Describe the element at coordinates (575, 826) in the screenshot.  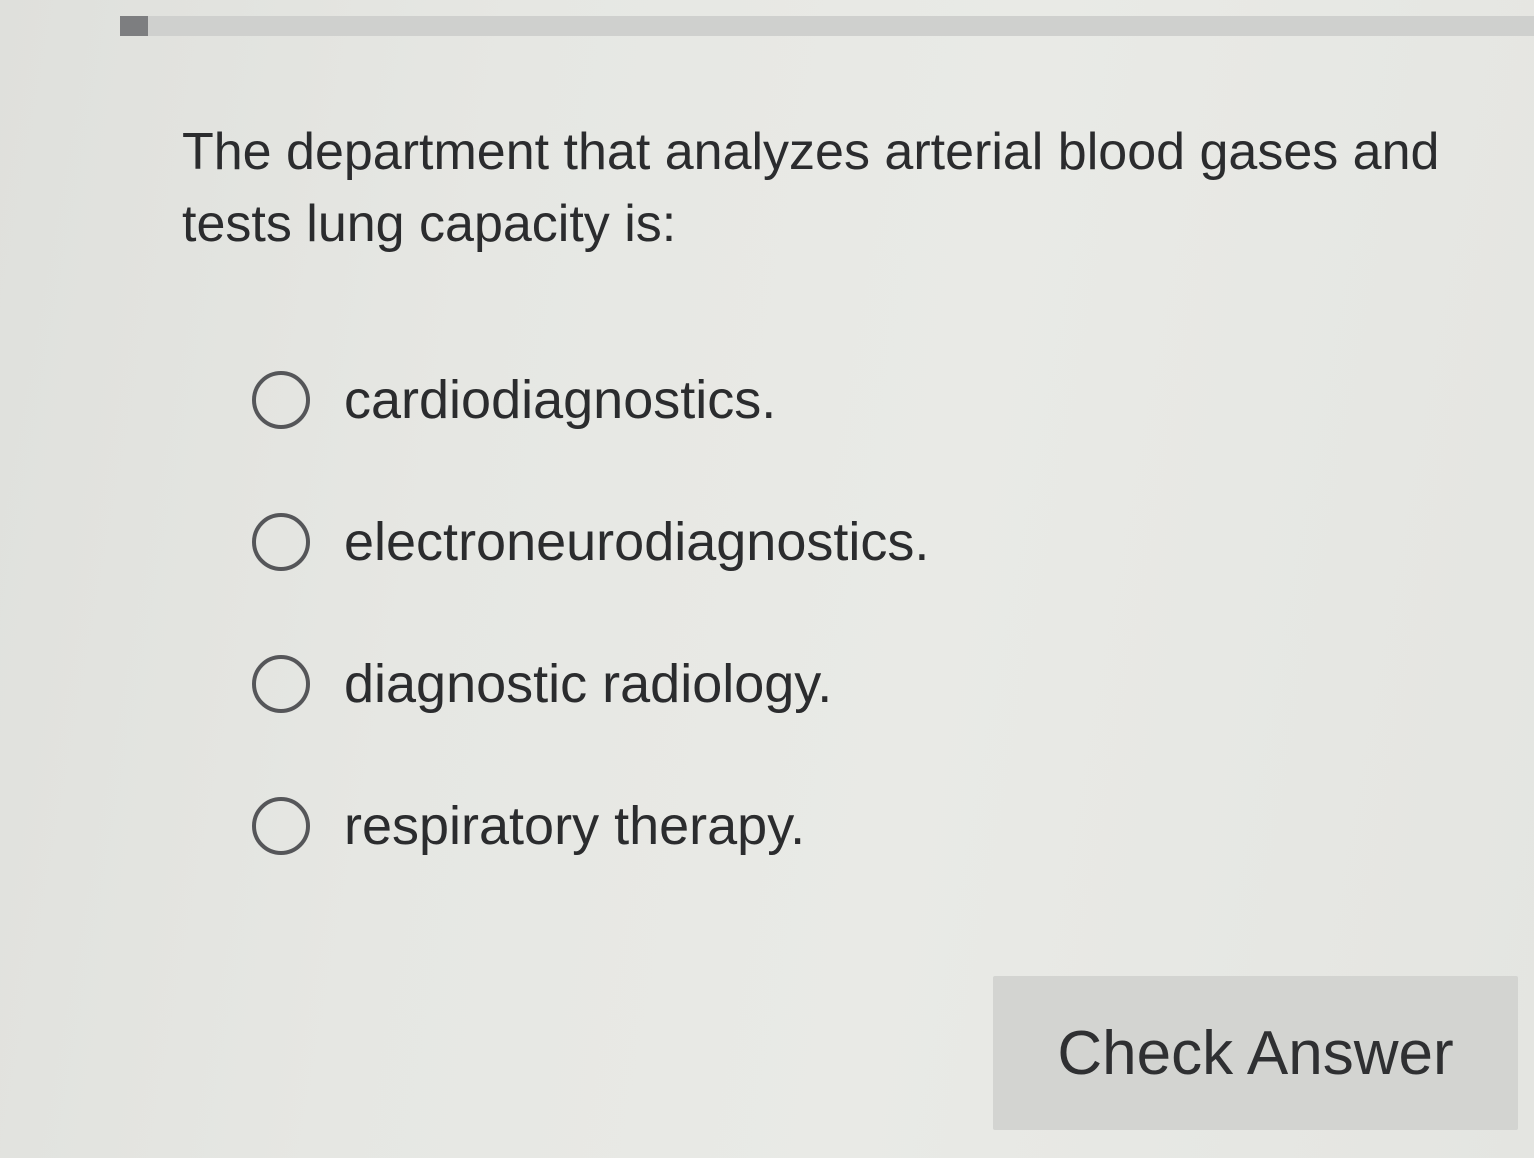
I see `option-label: respiratory therapy.` at that location.